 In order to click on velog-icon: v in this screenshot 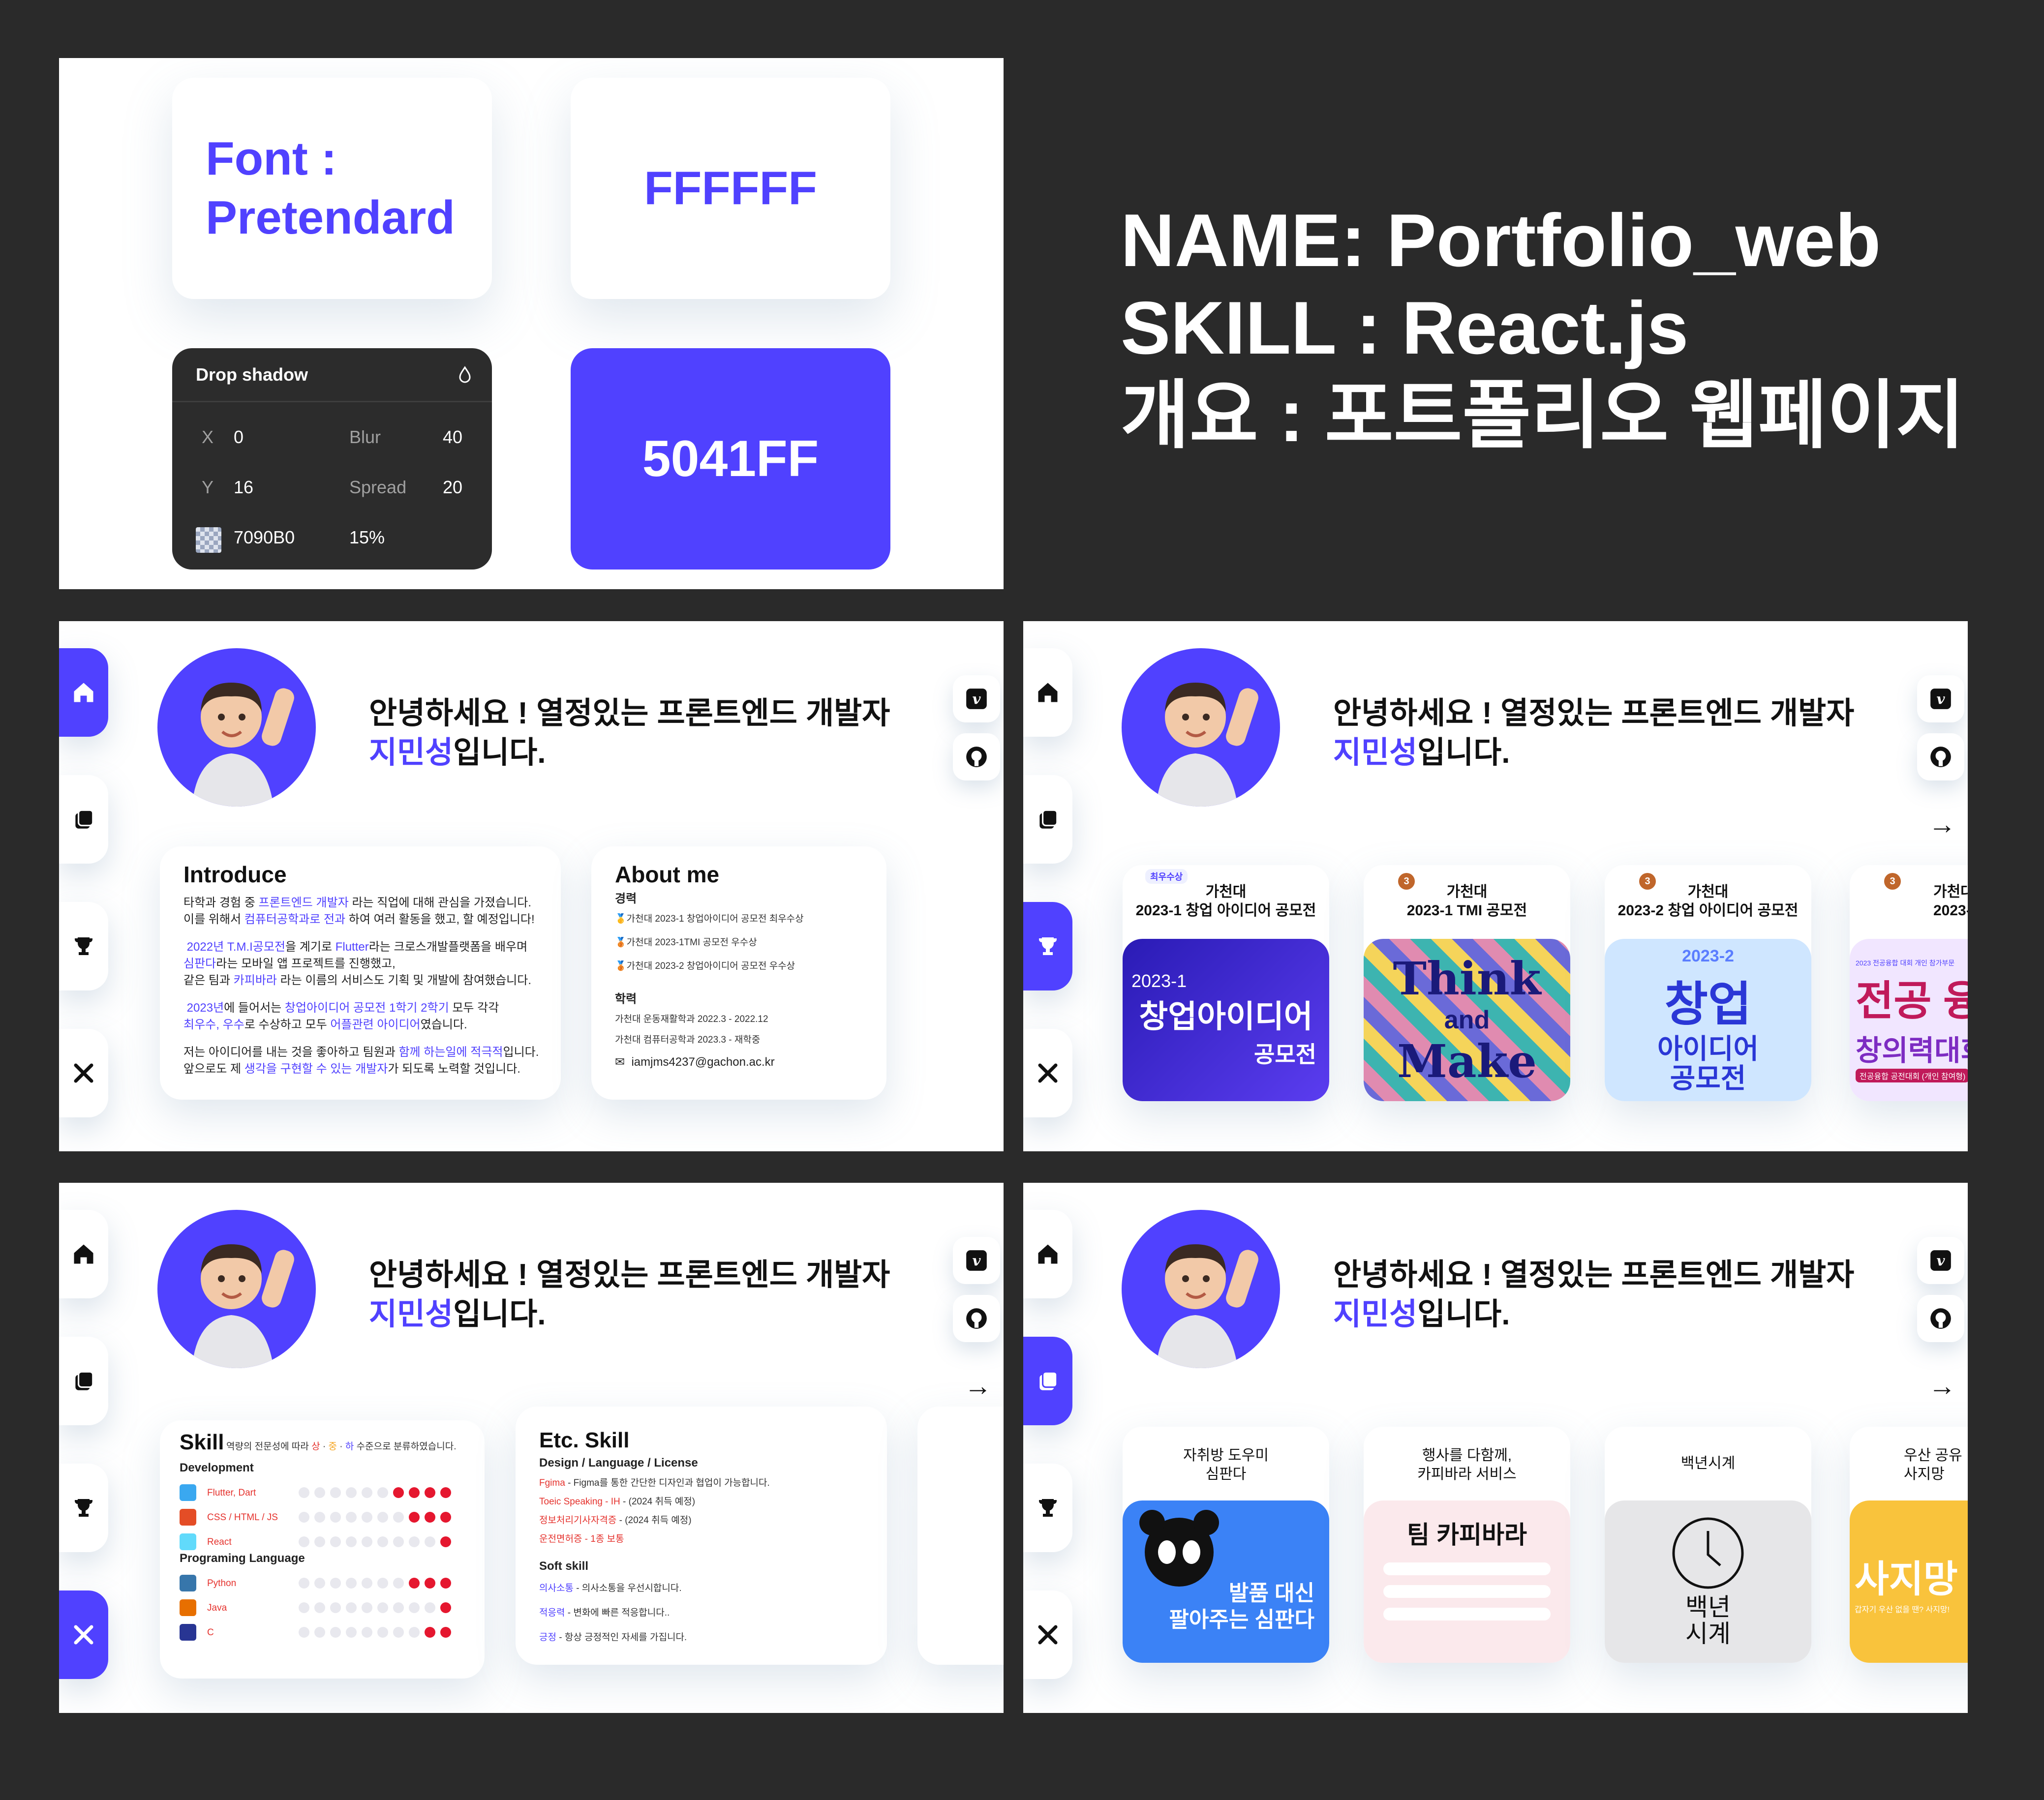, I will do `click(1940, 699)`.